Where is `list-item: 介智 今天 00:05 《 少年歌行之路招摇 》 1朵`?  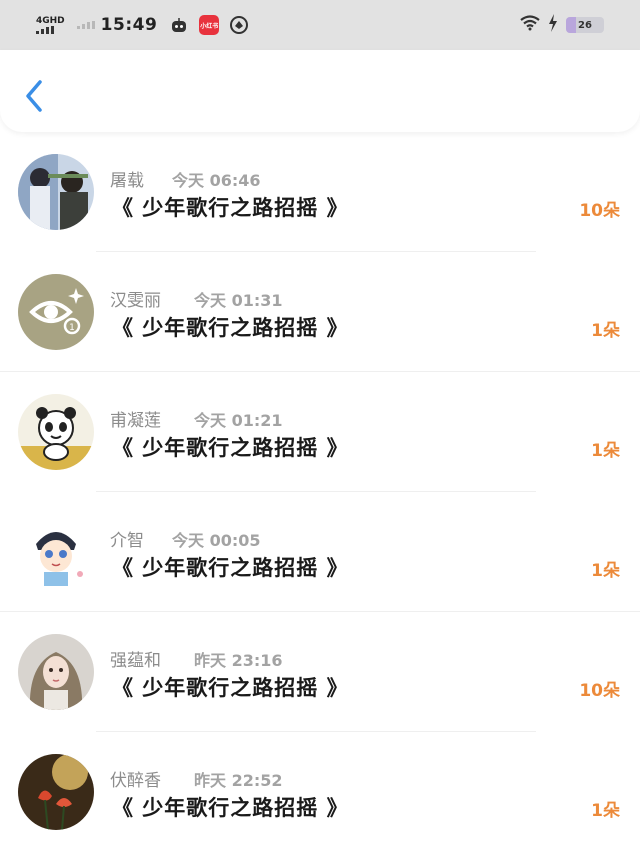 list-item: 介智 今天 00:05 《 少年歌行之路招摇 》 1朵 is located at coordinates (320, 552).